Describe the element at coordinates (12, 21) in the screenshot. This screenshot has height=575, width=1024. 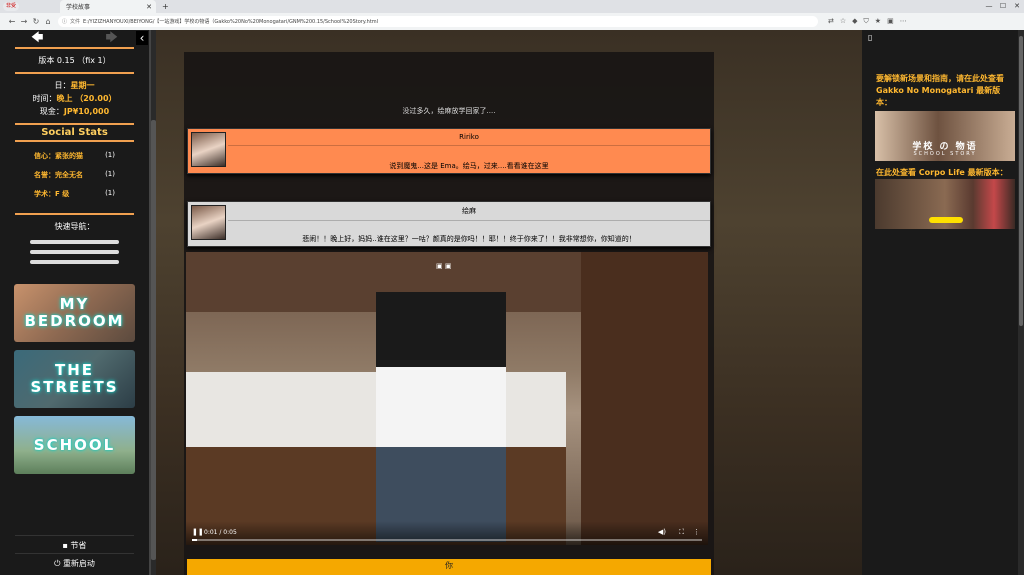
I see `back-icon: ←` at that location.